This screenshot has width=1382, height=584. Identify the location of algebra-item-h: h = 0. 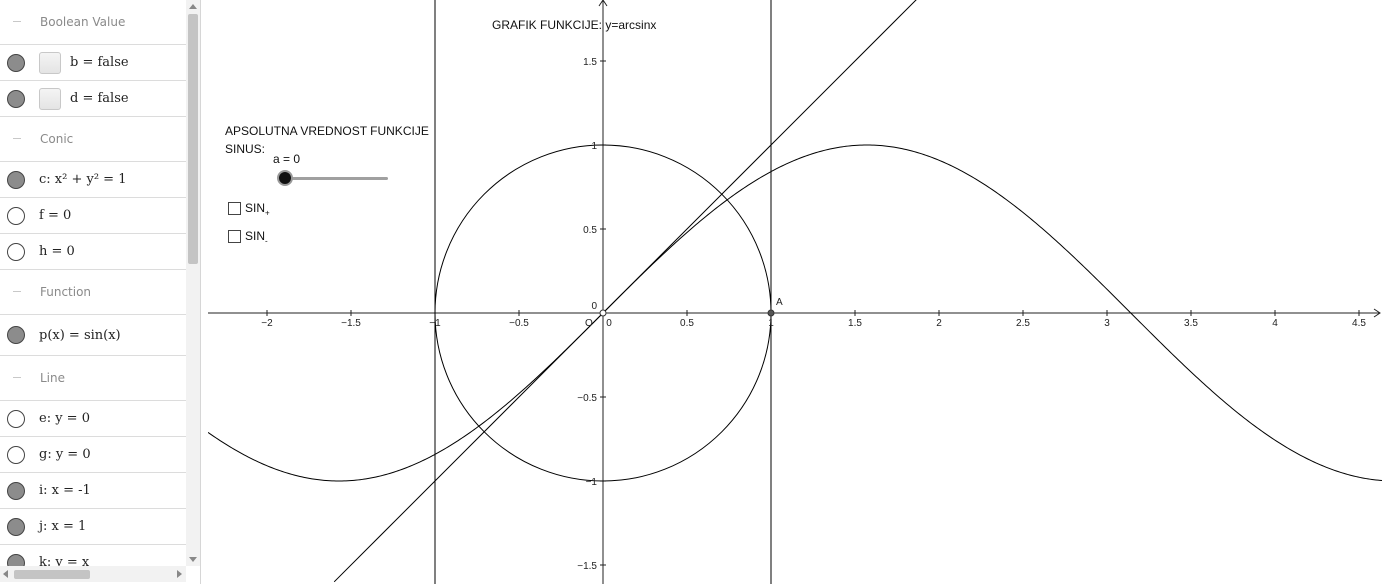
(93, 252).